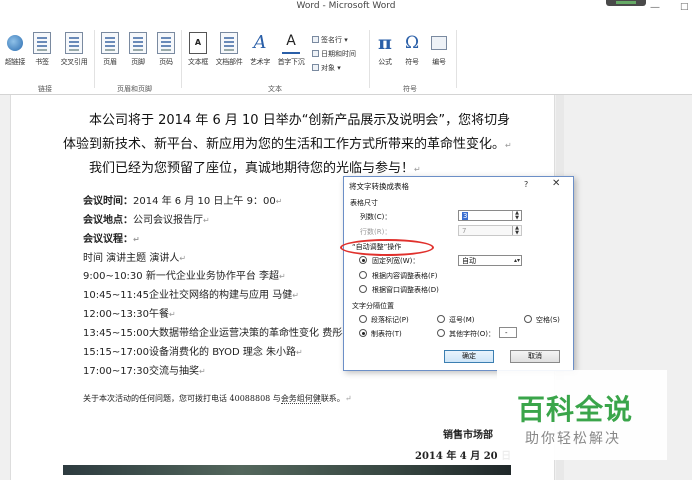 The width and height of the screenshot is (692, 480). I want to click on bookmark-button: 书签, so click(42, 49).